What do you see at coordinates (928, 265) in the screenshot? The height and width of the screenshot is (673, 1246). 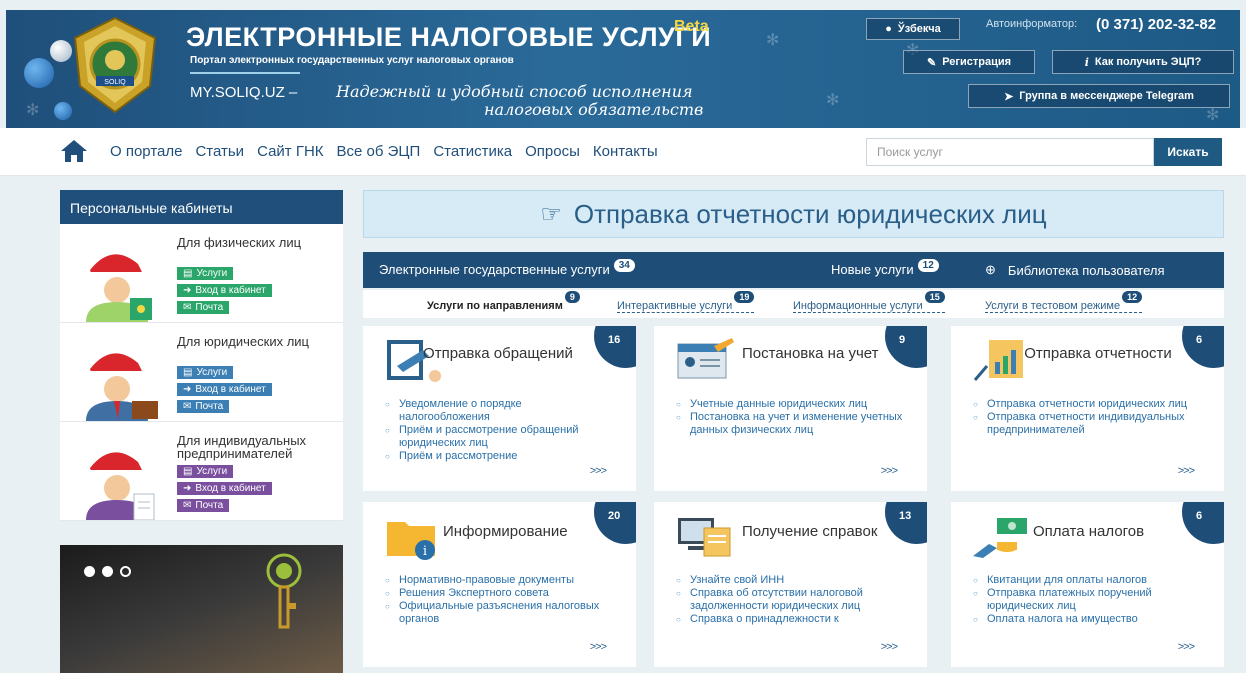 I see `count-badge: 12` at bounding box center [928, 265].